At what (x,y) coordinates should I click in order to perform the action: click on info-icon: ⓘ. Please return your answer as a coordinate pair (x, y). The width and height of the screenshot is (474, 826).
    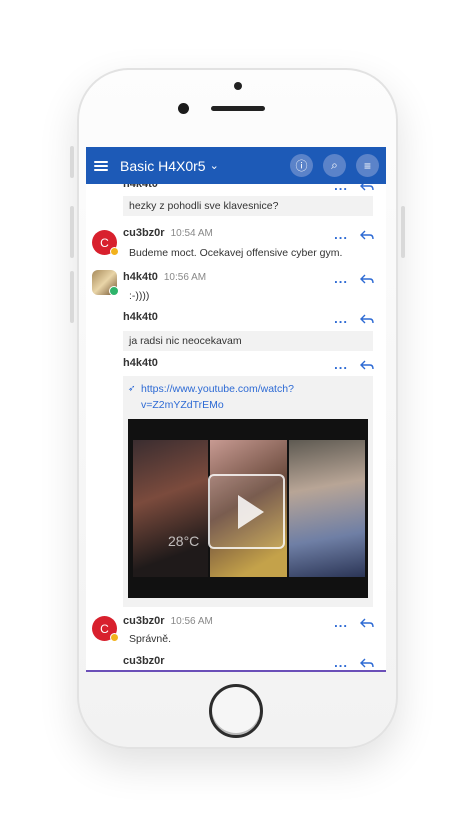
    Looking at the image, I should click on (301, 165).